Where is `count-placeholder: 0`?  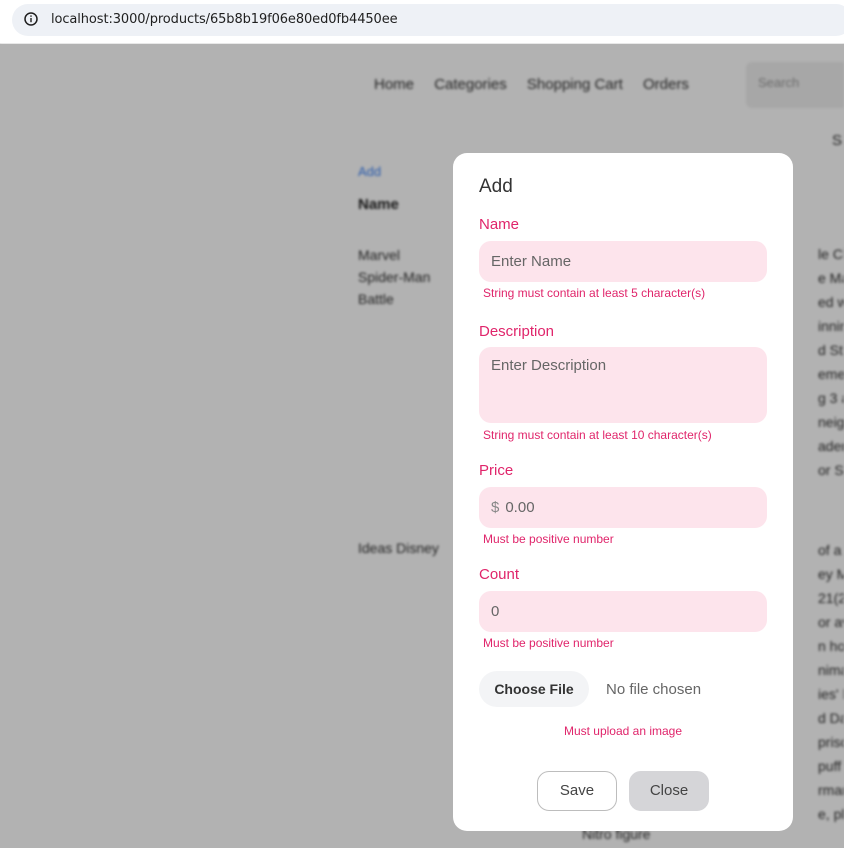 count-placeholder: 0 is located at coordinates (495, 611).